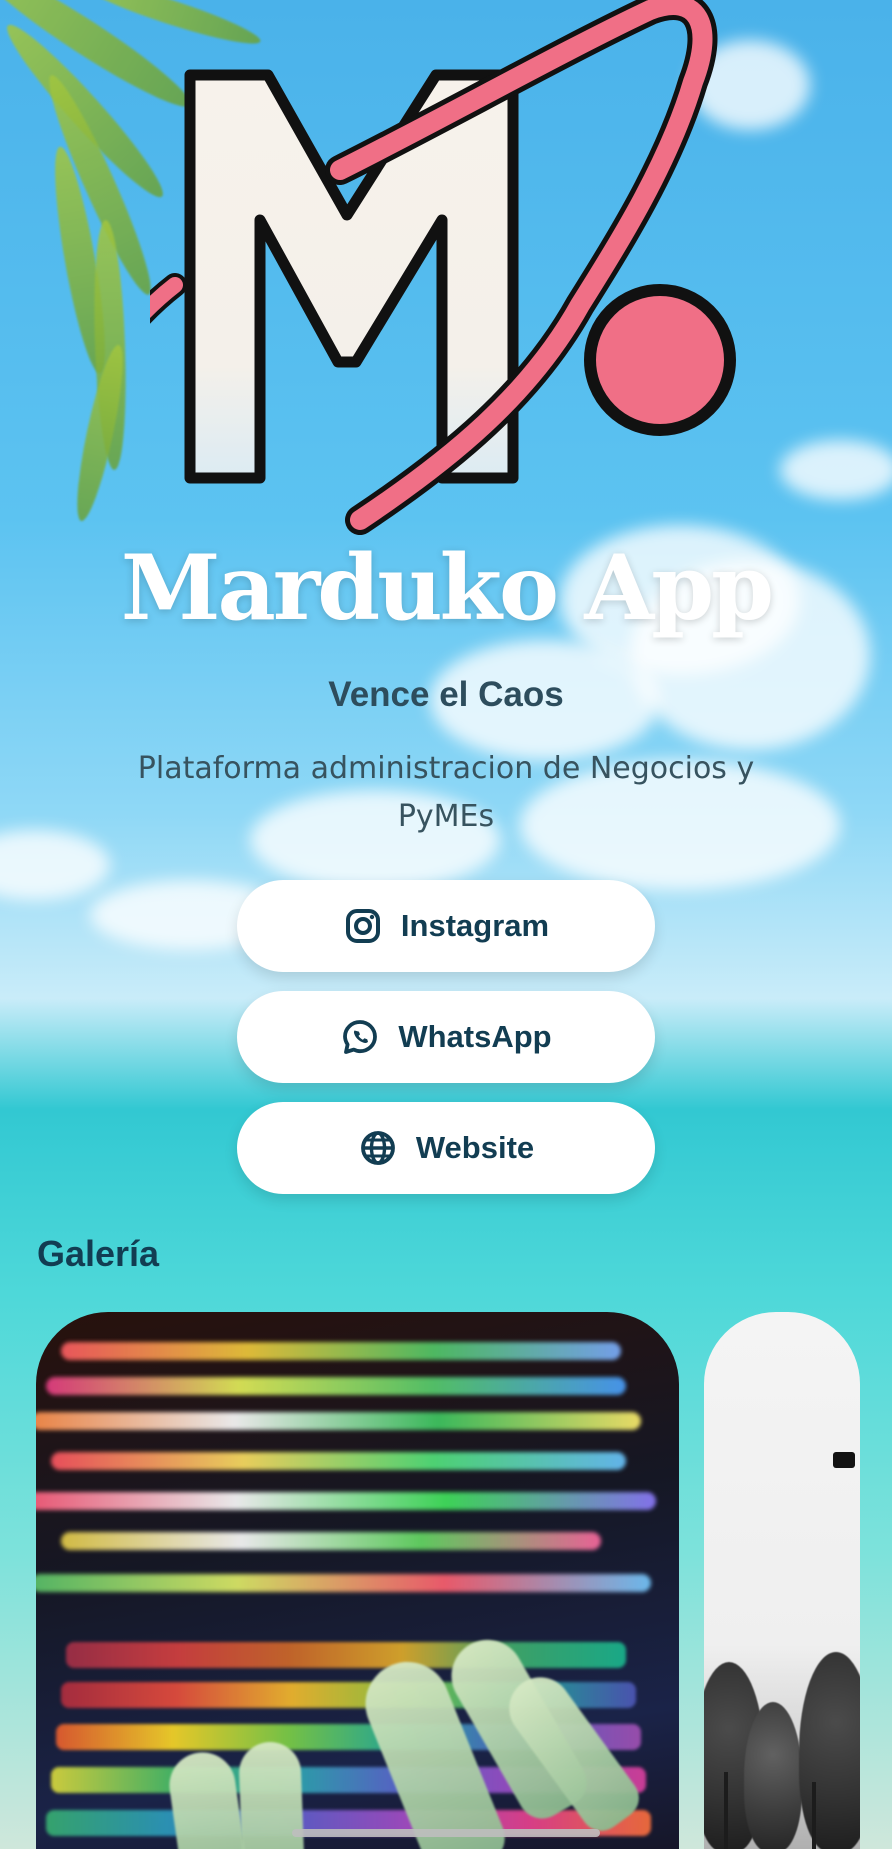 The width and height of the screenshot is (892, 1849). Describe the element at coordinates (447, 588) in the screenshot. I see `brand-title: Marduko App` at that location.